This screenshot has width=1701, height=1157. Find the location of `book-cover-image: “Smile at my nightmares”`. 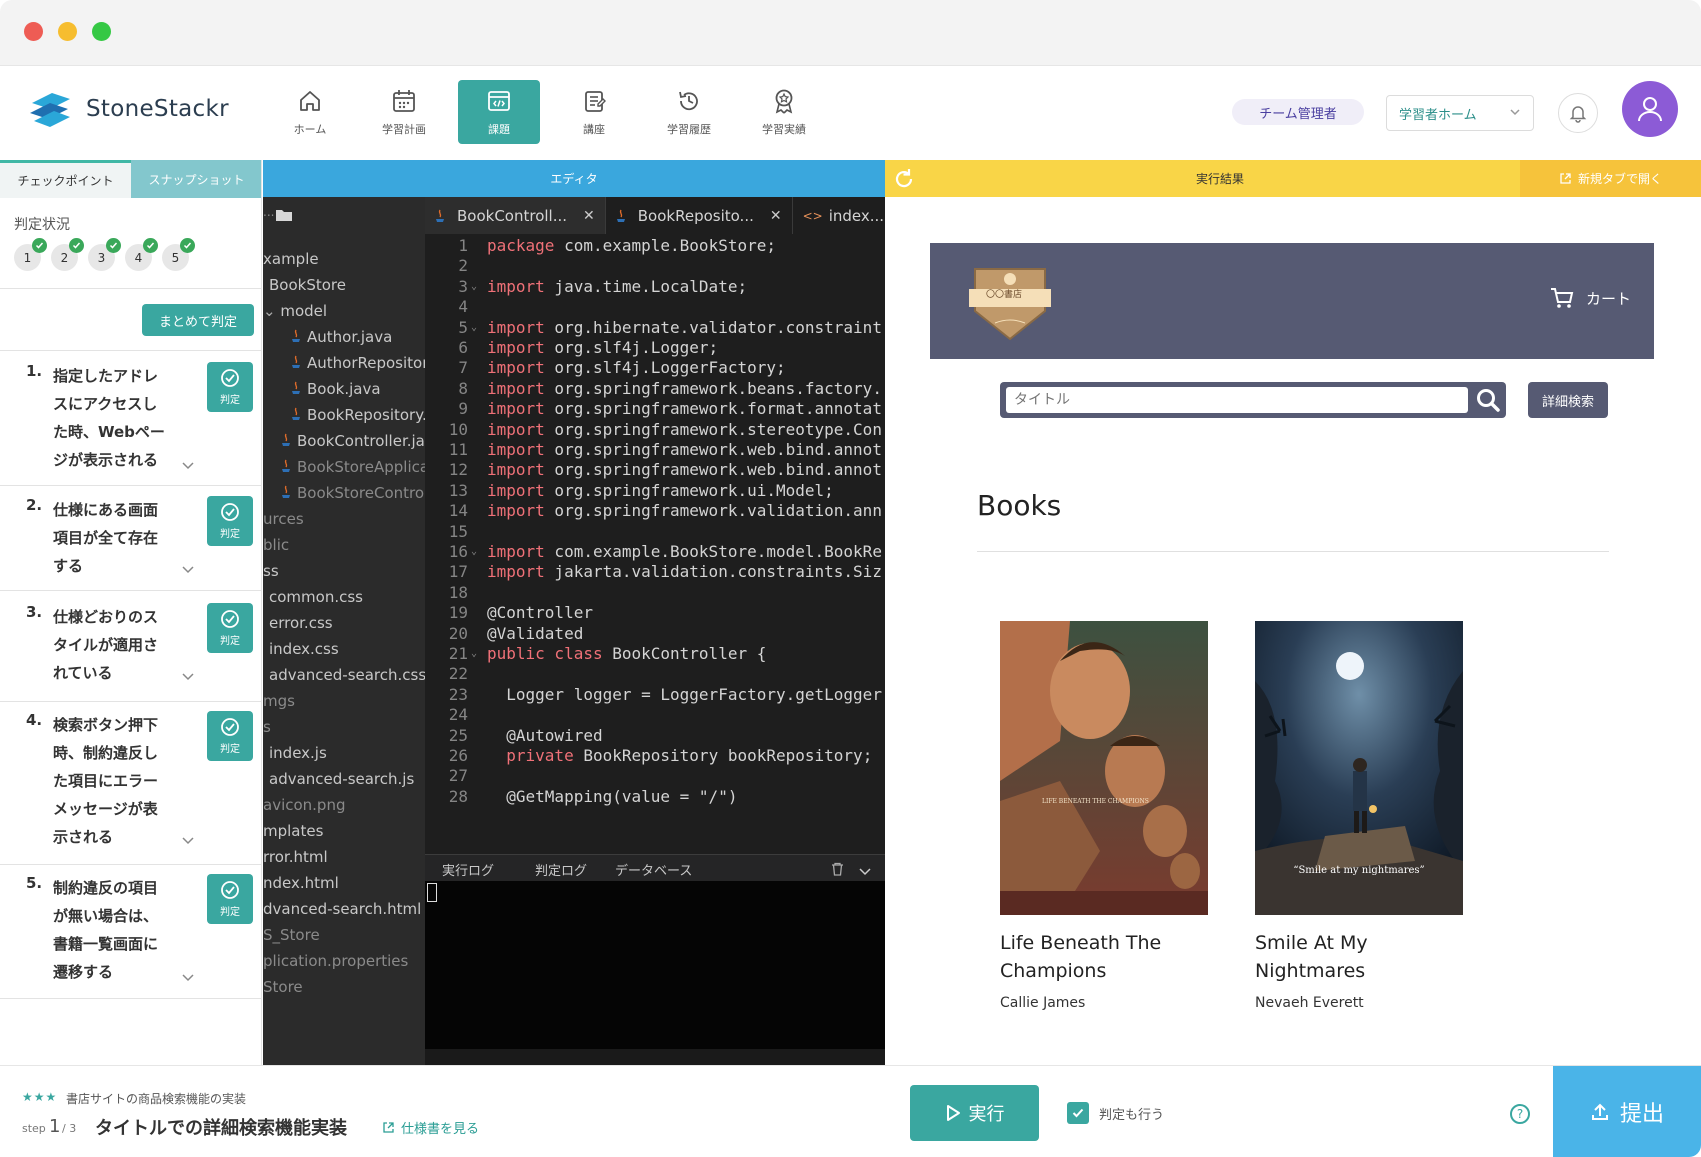

book-cover-image: “Smile at my nightmares” is located at coordinates (1359, 768).